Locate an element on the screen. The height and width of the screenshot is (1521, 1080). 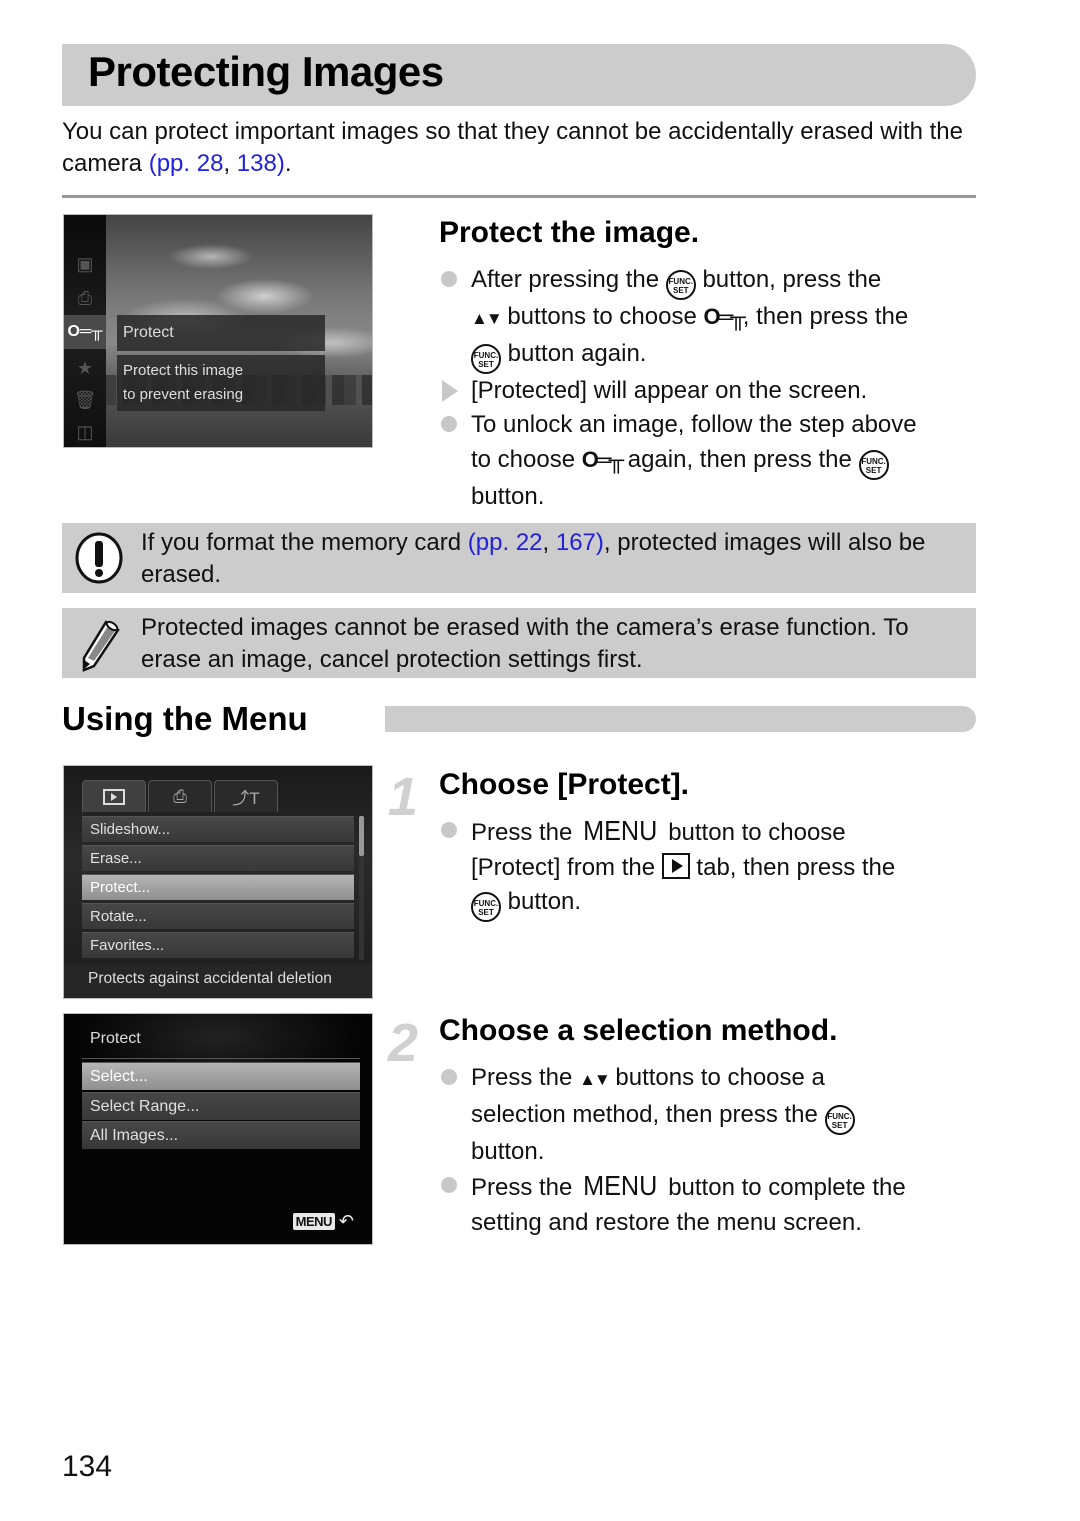
intro-page-ref: (pp. 28 is located at coordinates (186, 163).